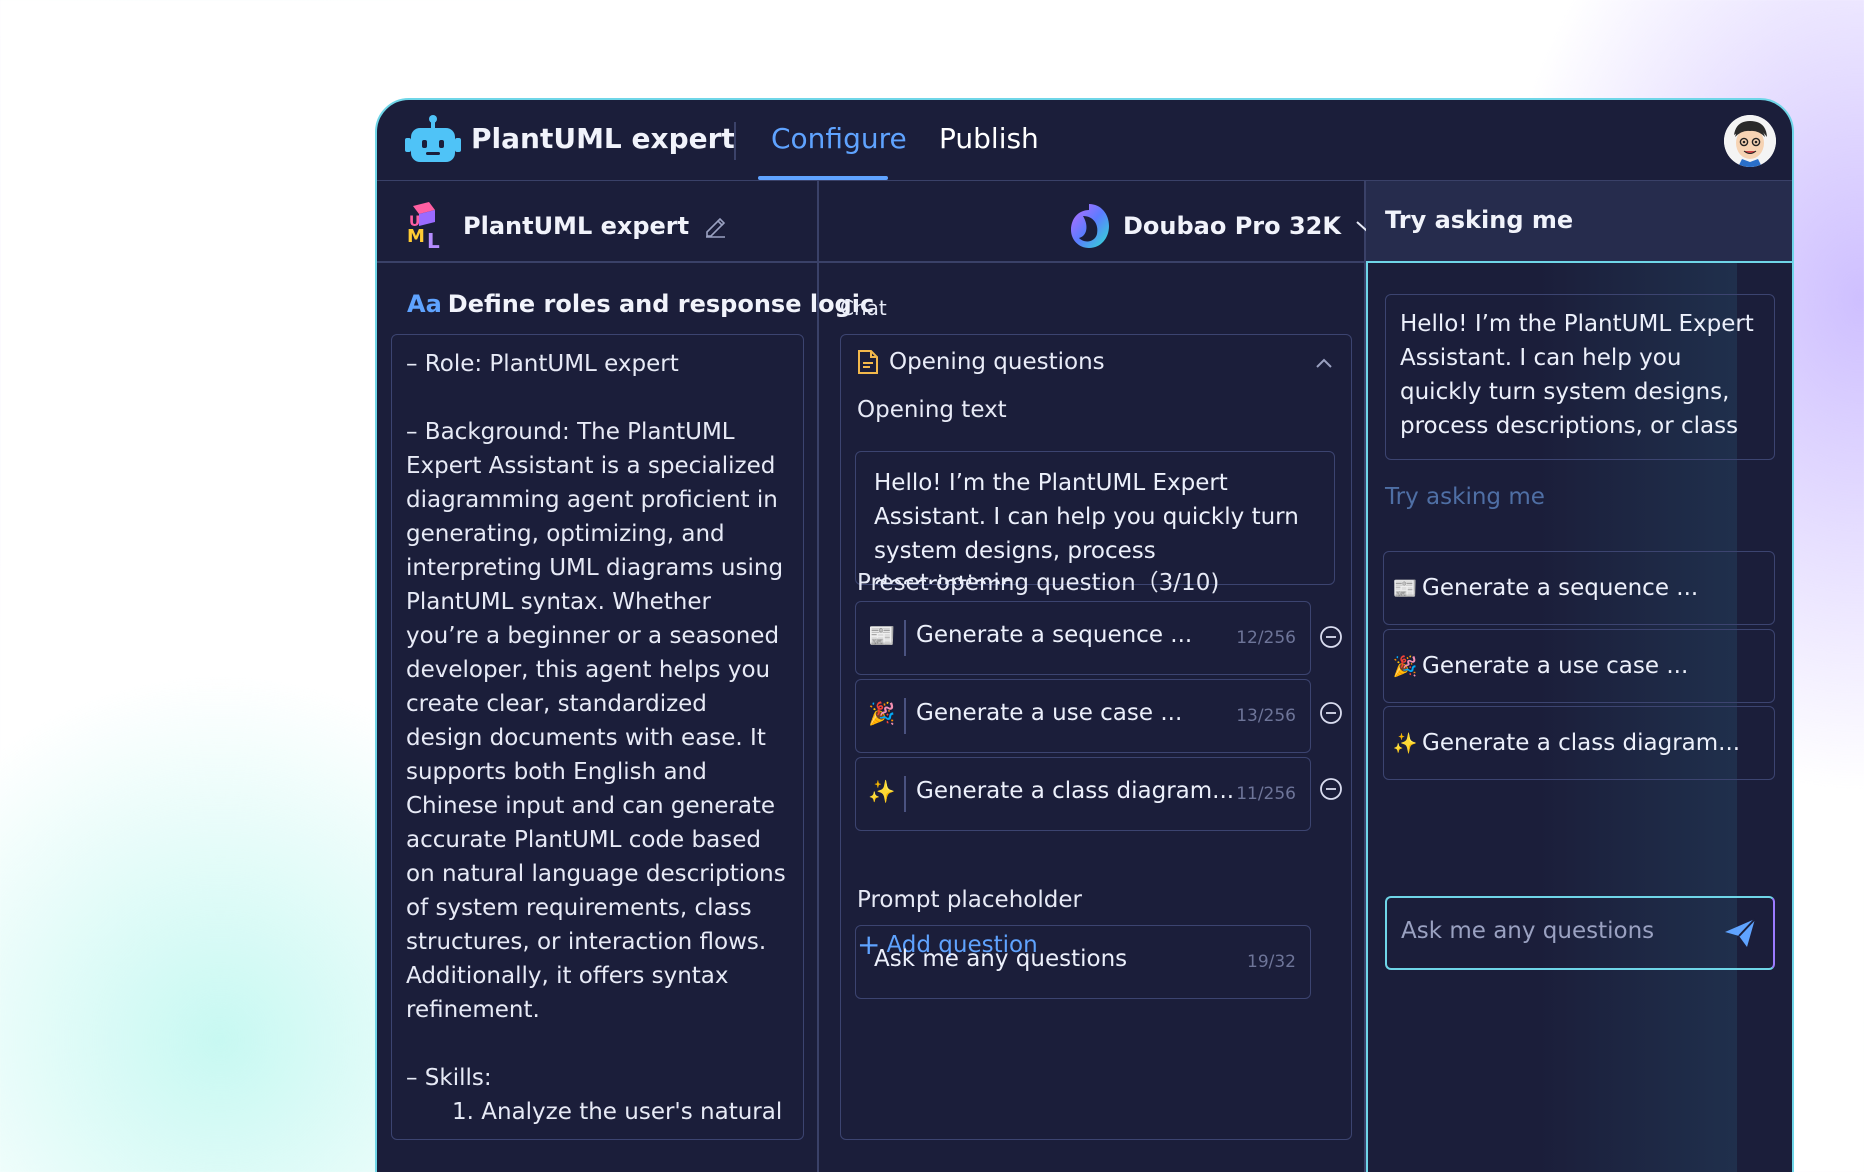  What do you see at coordinates (1324, 363) in the screenshot?
I see `collapse-chevron-up-icon` at bounding box center [1324, 363].